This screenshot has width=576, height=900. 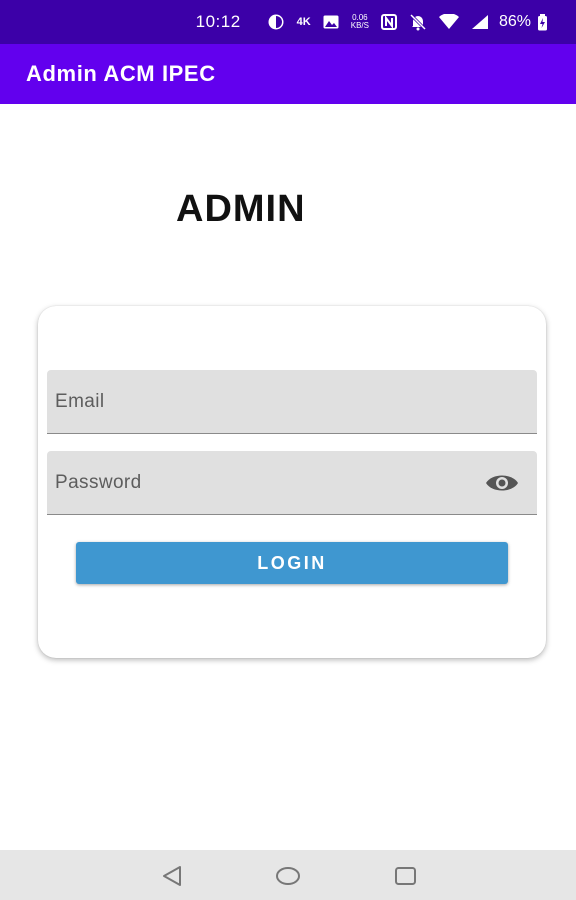 I want to click on wifi-icon, so click(x=448, y=22).